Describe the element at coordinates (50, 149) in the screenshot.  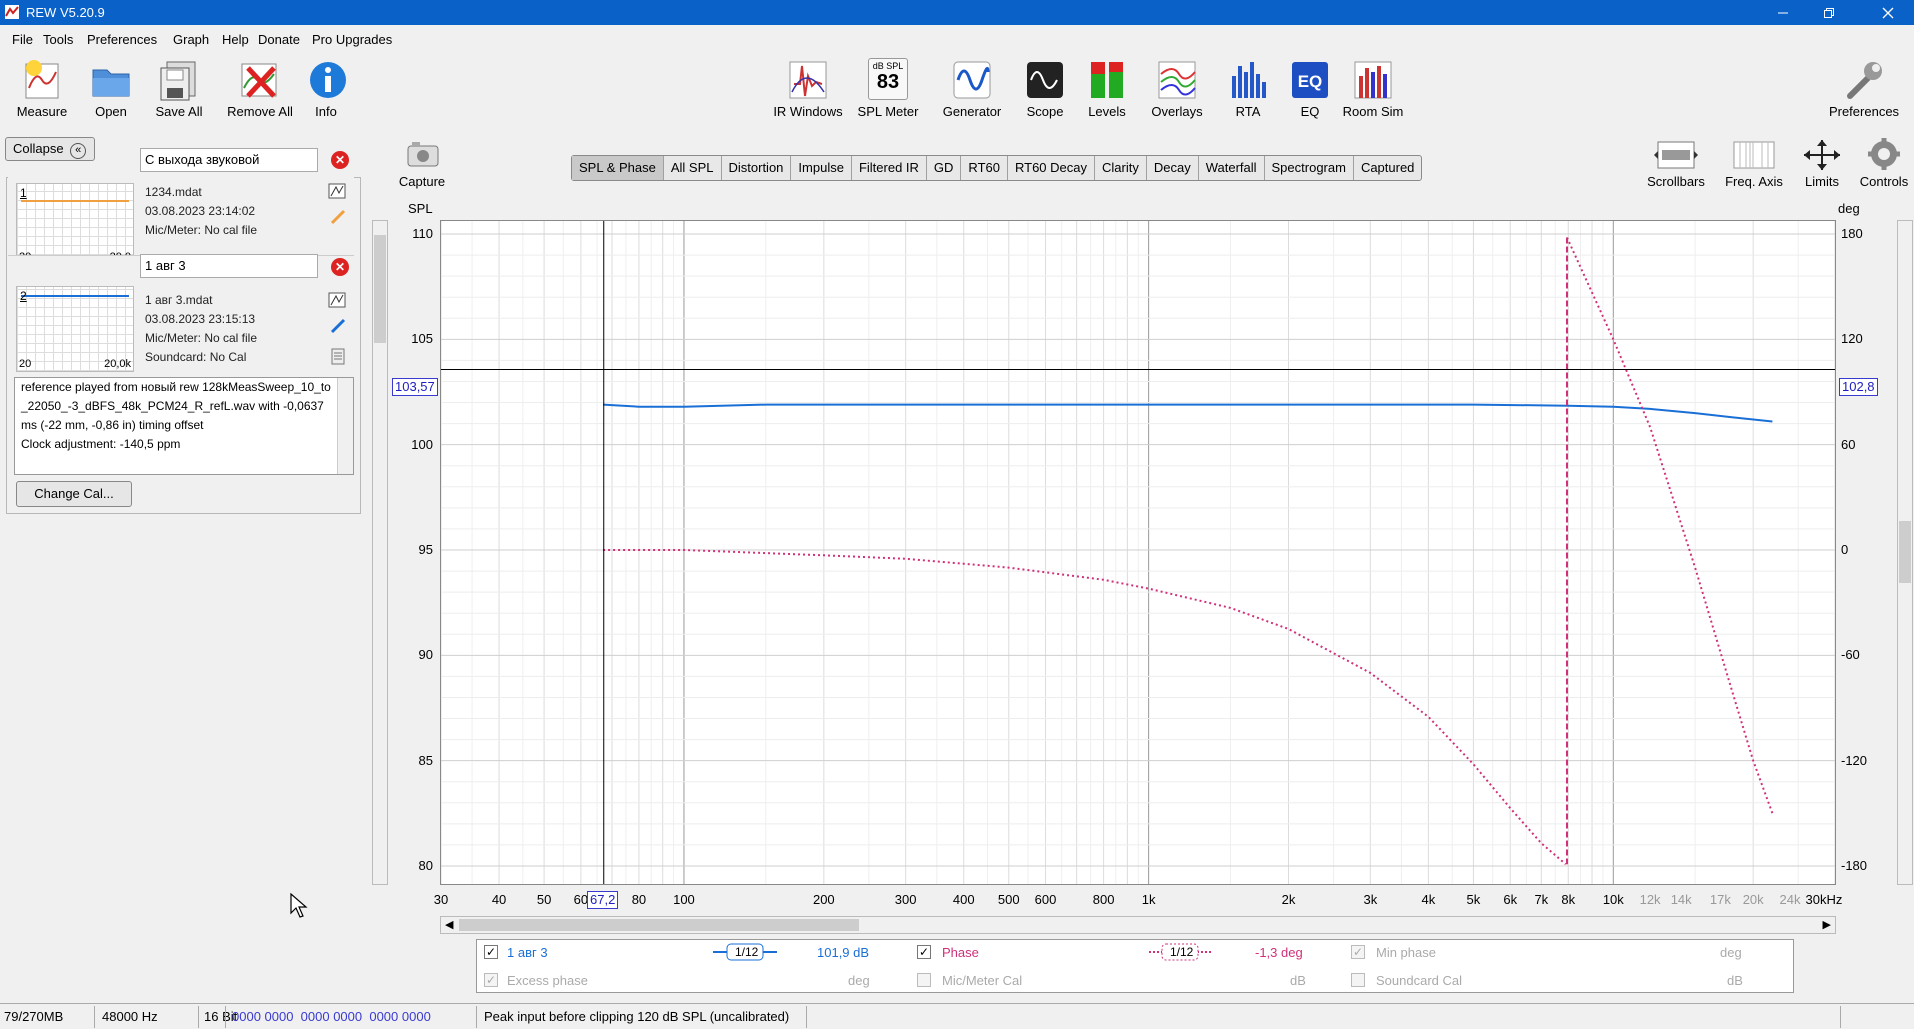
I see `collapse-button: Collapse «` at that location.